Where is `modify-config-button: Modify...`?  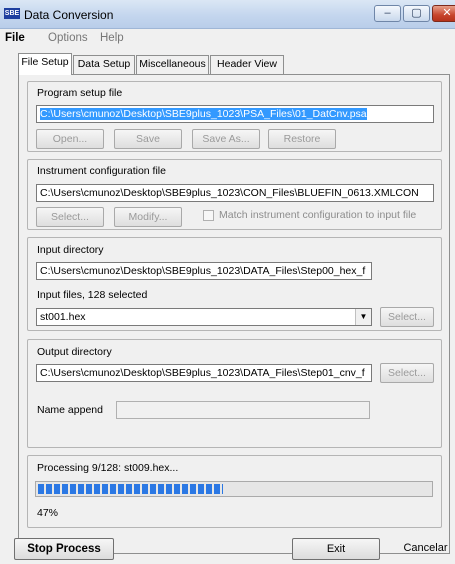
modify-config-button: Modify... is located at coordinates (148, 217).